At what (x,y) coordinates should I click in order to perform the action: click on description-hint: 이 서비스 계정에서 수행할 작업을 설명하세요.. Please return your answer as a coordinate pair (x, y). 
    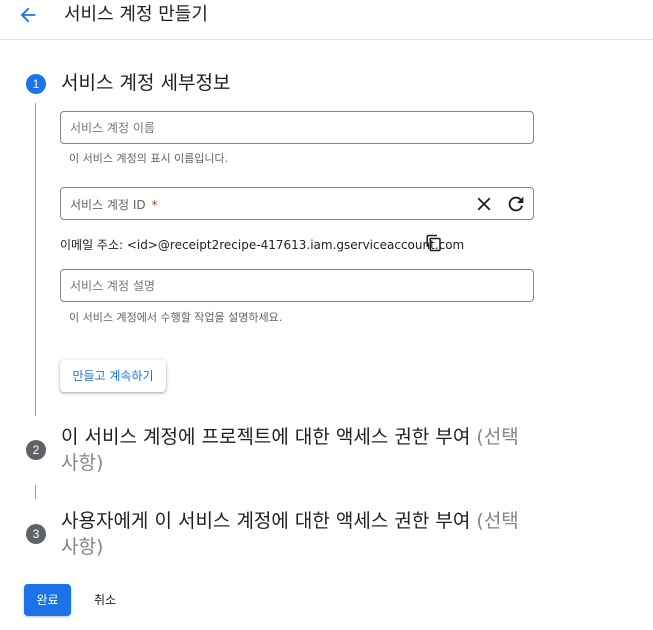
    Looking at the image, I should click on (176, 317).